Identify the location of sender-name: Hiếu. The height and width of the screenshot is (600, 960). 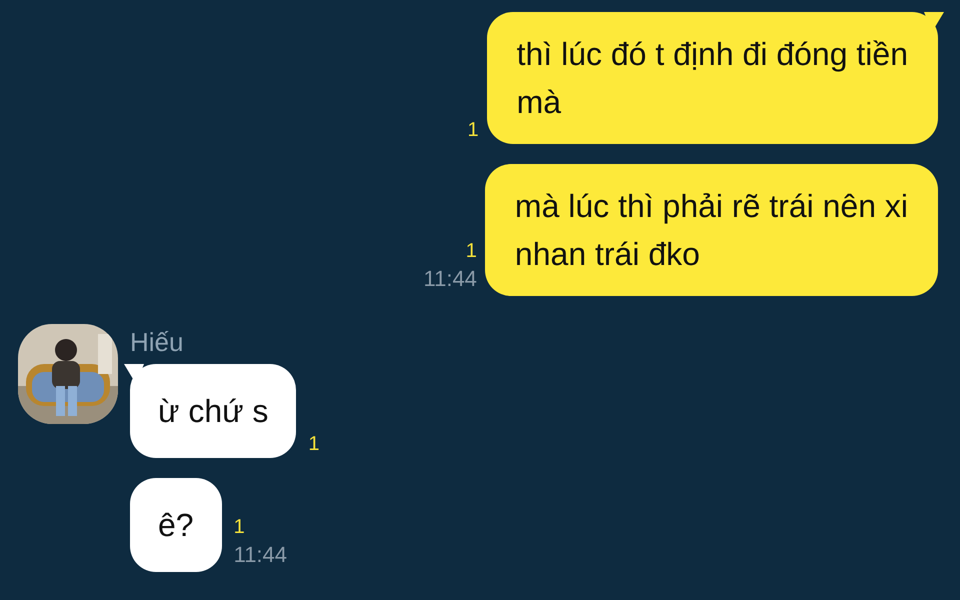
(157, 342).